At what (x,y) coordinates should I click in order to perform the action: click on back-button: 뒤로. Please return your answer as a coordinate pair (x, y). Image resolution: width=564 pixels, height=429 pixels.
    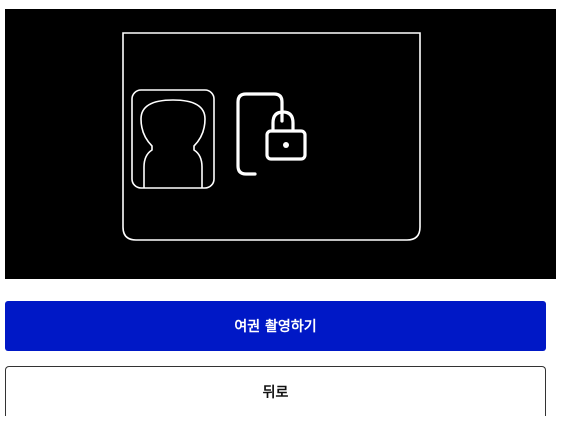
    Looking at the image, I should click on (275, 391).